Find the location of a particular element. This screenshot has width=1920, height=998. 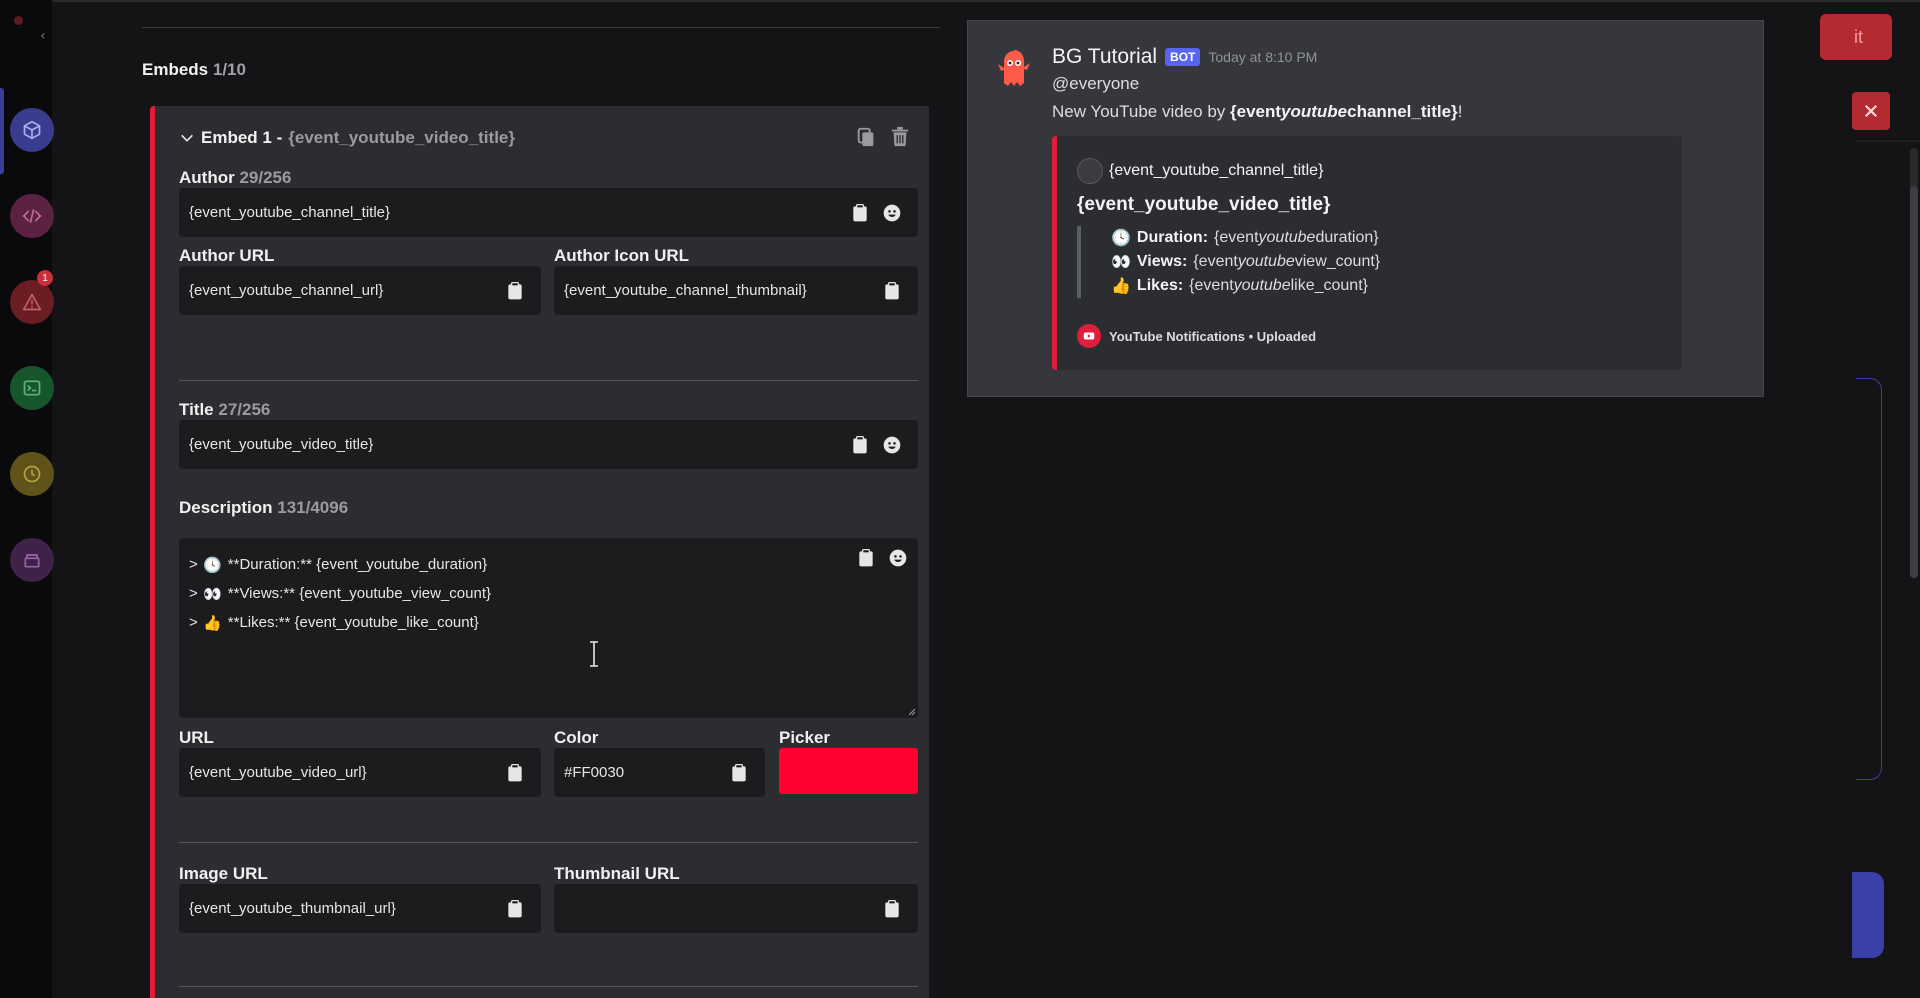

embed-collapse-toggle: Embed 1 - {event_youtube_video_title} is located at coordinates (347, 138).